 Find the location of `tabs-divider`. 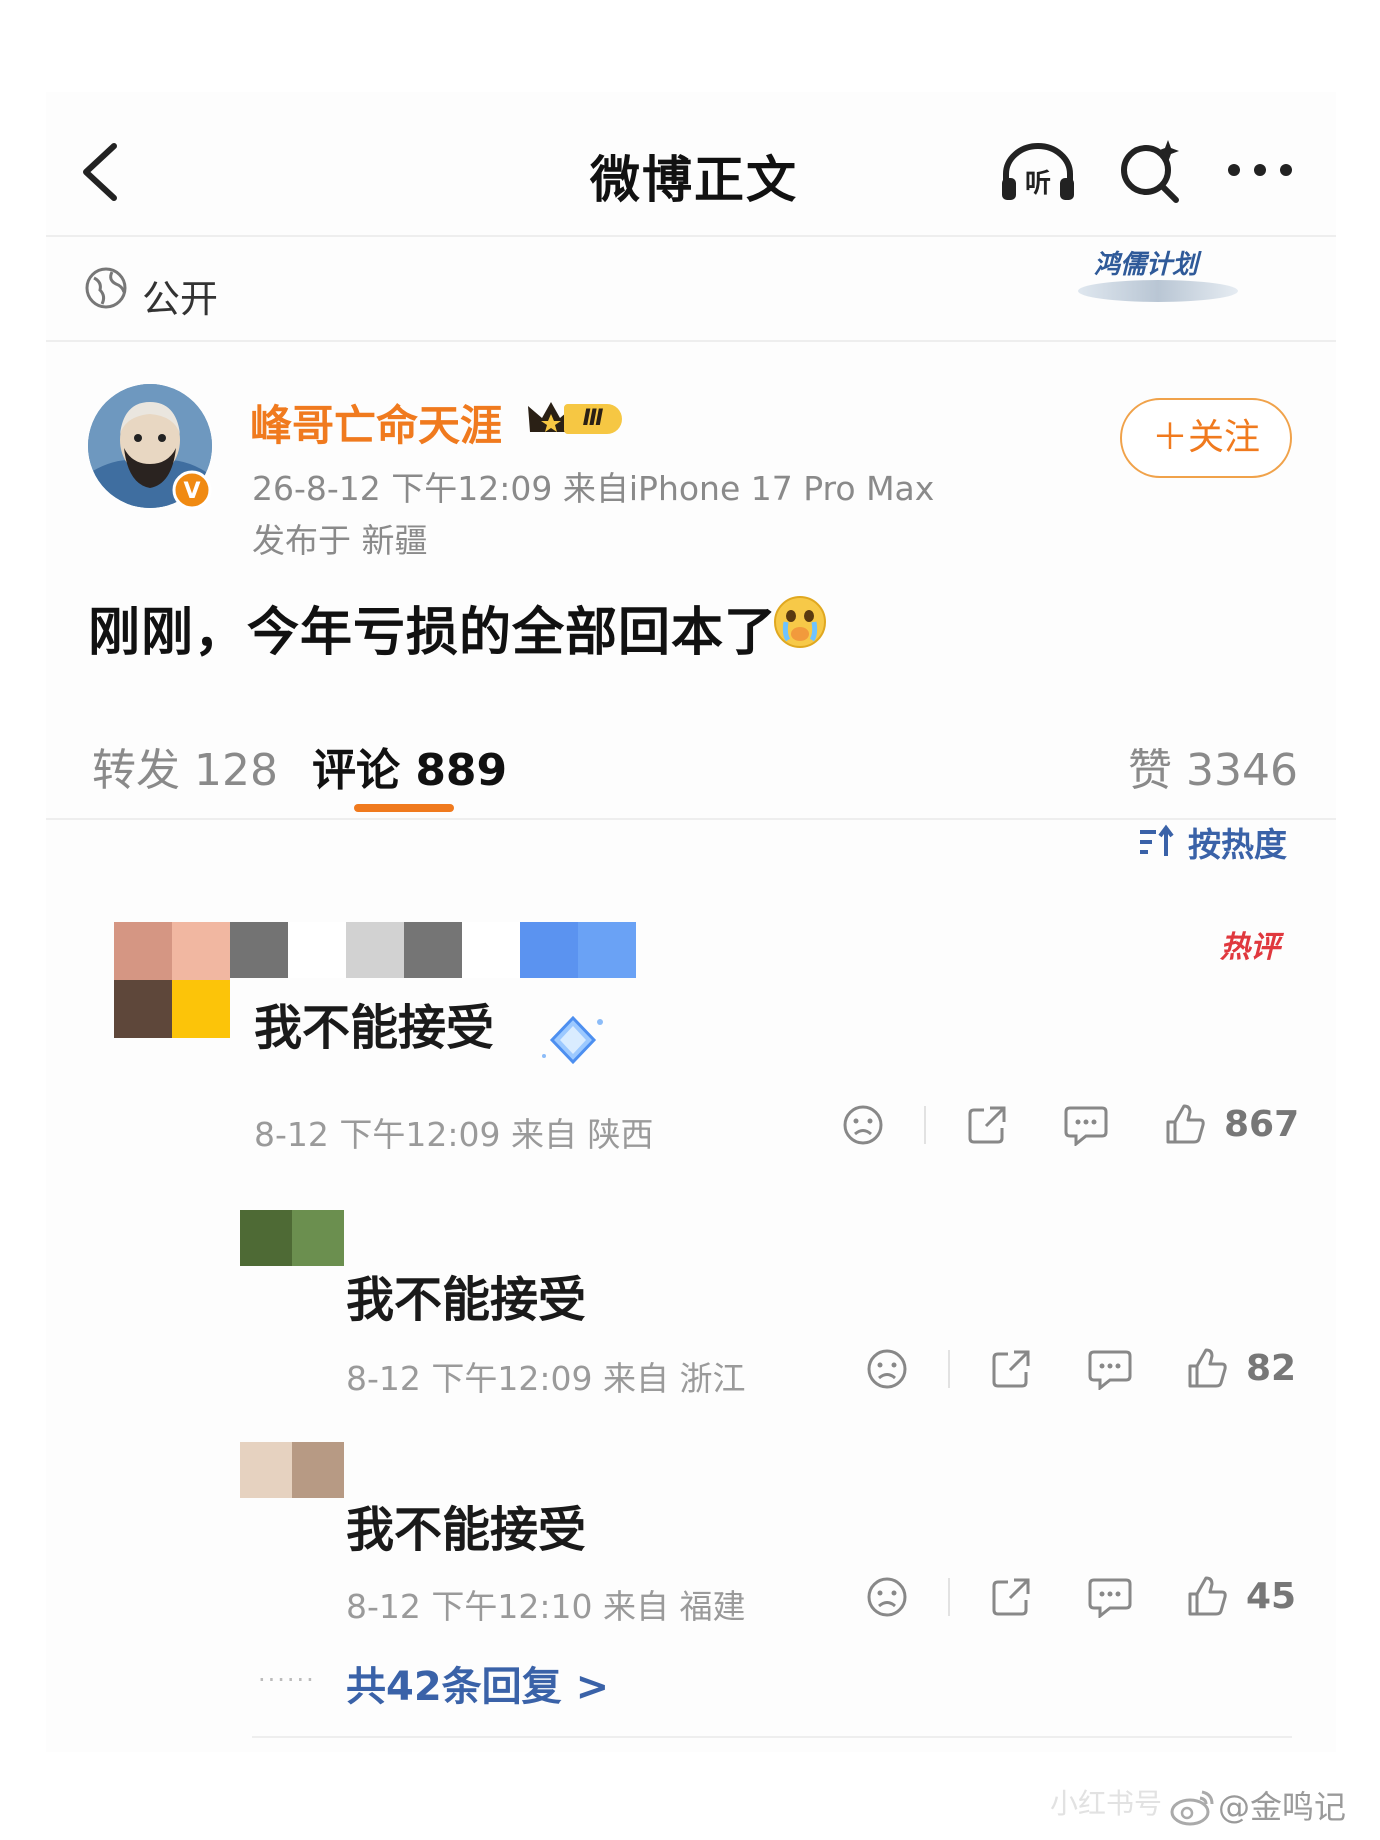

tabs-divider is located at coordinates (691, 819).